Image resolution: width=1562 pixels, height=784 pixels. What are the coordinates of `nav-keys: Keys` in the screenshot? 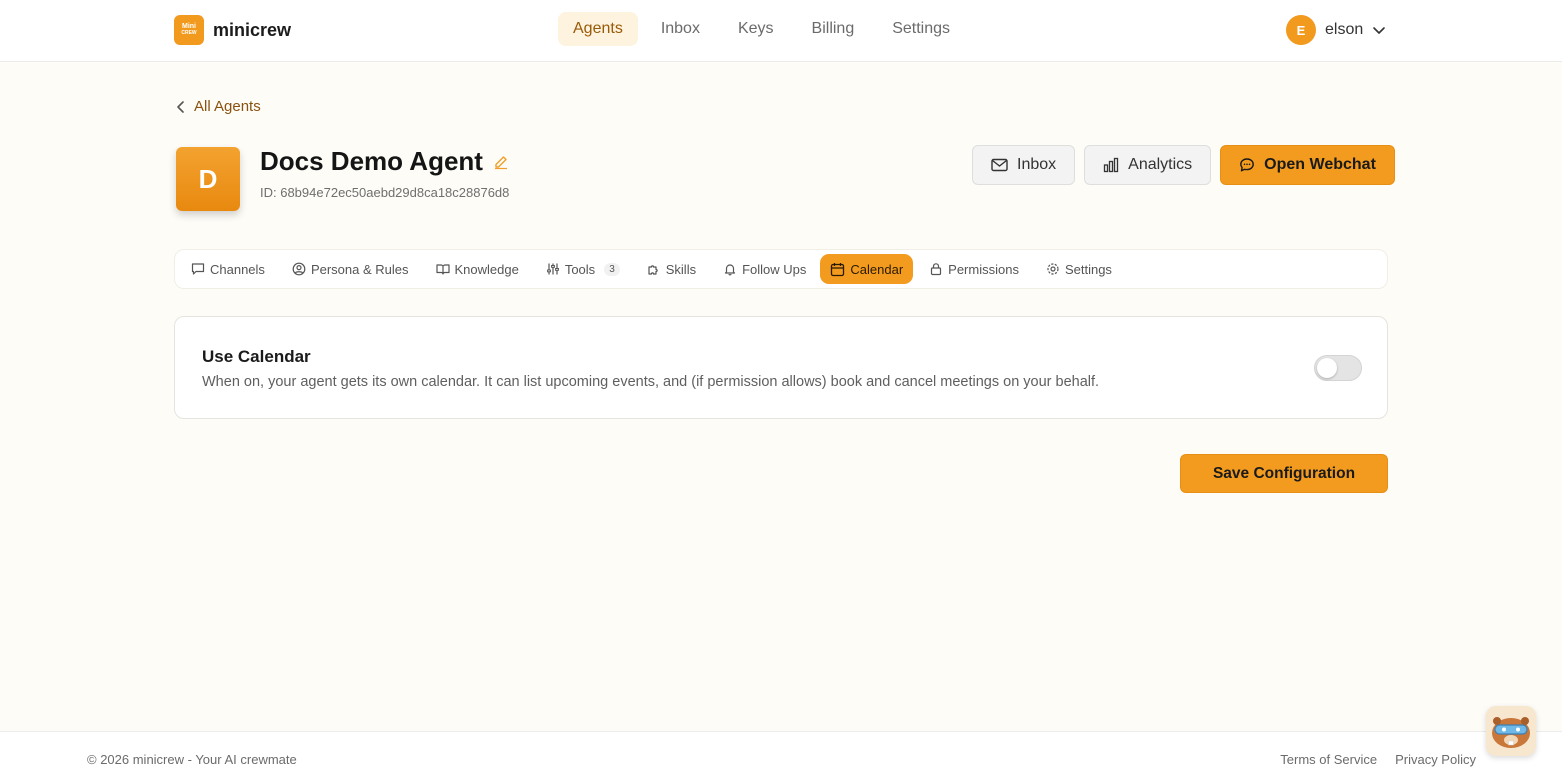 It's located at (756, 29).